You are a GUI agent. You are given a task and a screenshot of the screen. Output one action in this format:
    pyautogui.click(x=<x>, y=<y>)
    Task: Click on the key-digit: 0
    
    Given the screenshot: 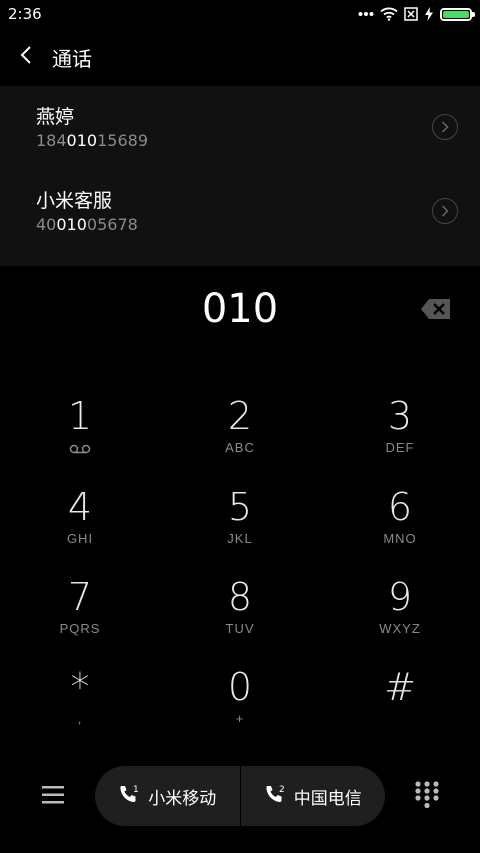 What is the action you would take?
    pyautogui.click(x=240, y=687)
    